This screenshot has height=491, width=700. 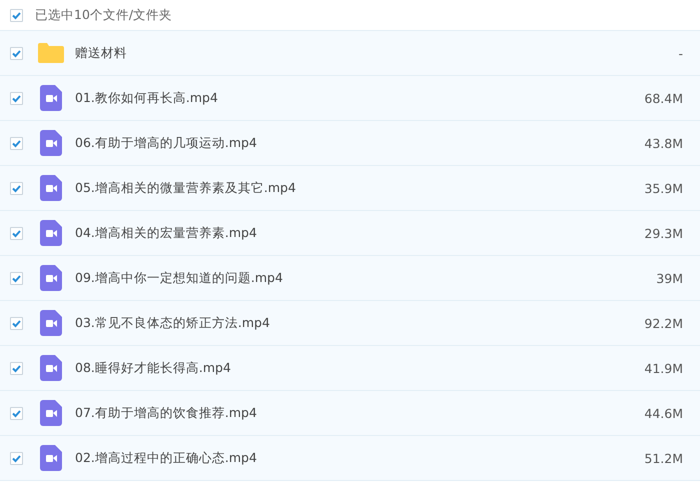 I want to click on file-name: 06.有助于增高的几项运动.mp4, so click(x=339, y=143).